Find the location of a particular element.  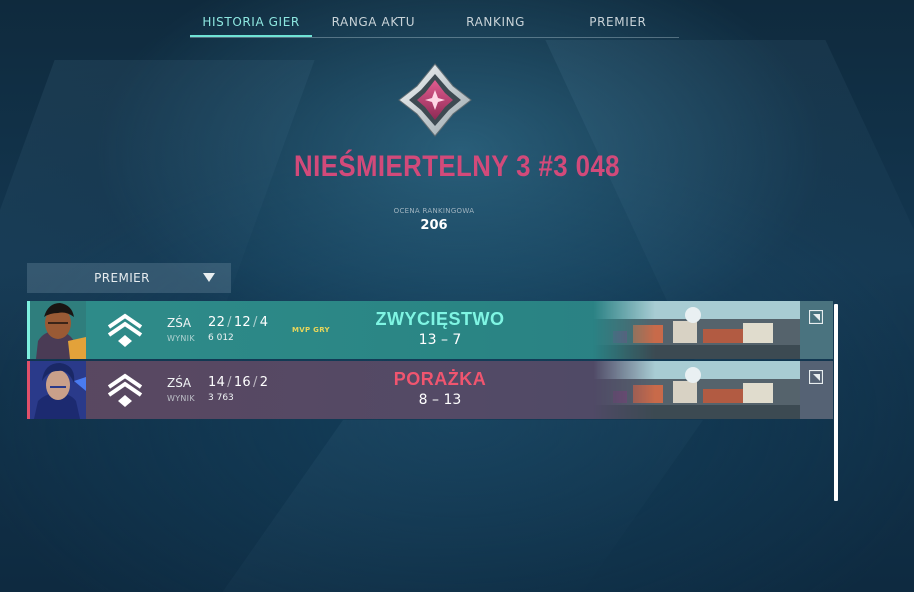

match-row: ZŚA 14/16/2 WYNIK 3 763 PORAŻKA 8 – 13 is located at coordinates (430, 390).